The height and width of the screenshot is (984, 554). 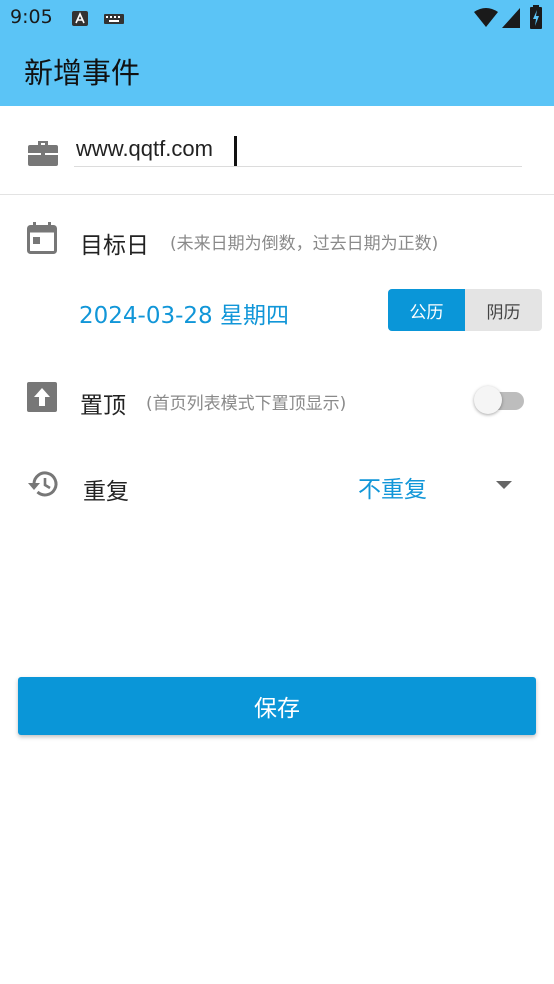 I want to click on event-name-row, so click(x=277, y=150).